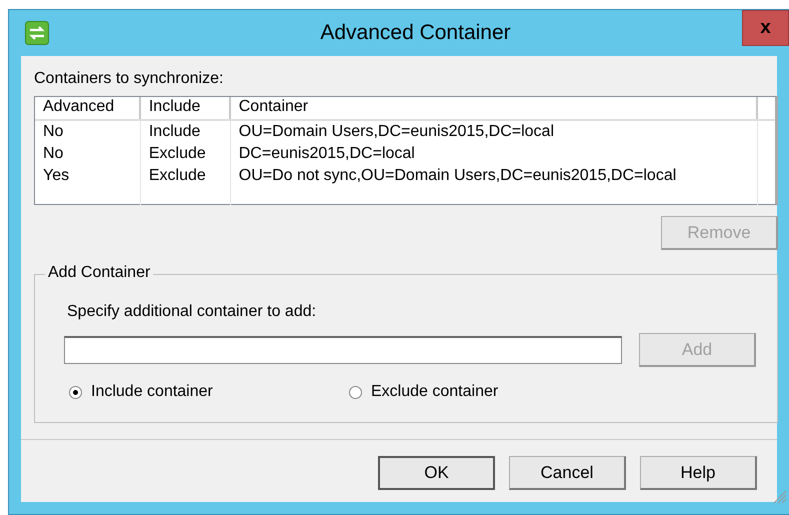 The image size is (789, 515). I want to click on radio-label: Exclude container, so click(434, 392).